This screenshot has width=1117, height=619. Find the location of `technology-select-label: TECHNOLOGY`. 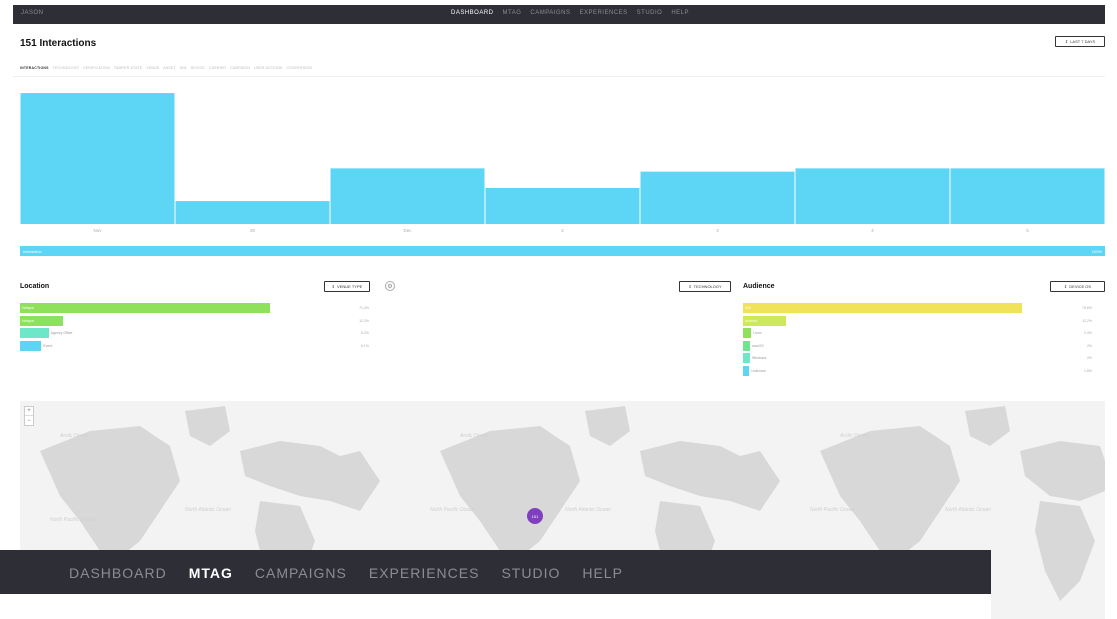

technology-select-label: TECHNOLOGY is located at coordinates (707, 286).